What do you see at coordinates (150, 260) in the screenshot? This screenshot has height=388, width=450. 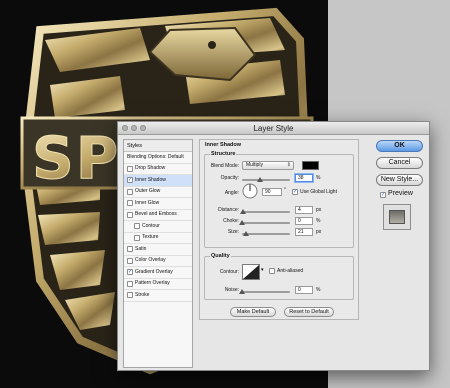 I see `styles-item-label: Color Overlay` at bounding box center [150, 260].